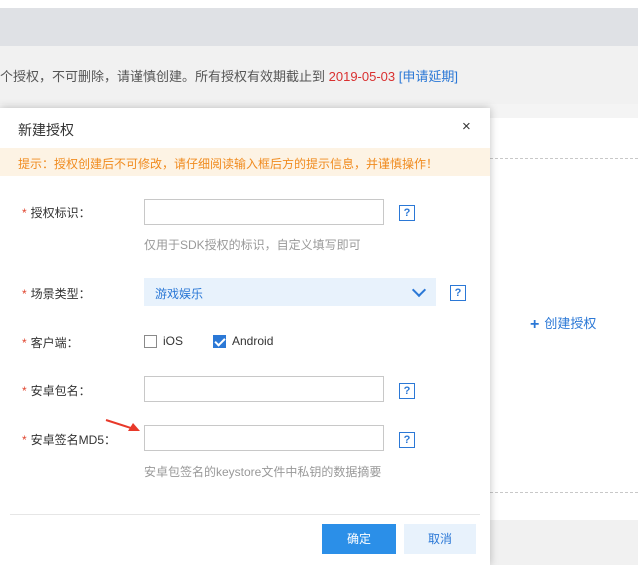 The height and width of the screenshot is (565, 638). Describe the element at coordinates (163, 76) in the screenshot. I see `notice-prefix: 个授权，不可删除，请谨慎创建。所有授权有效期截止到` at that location.